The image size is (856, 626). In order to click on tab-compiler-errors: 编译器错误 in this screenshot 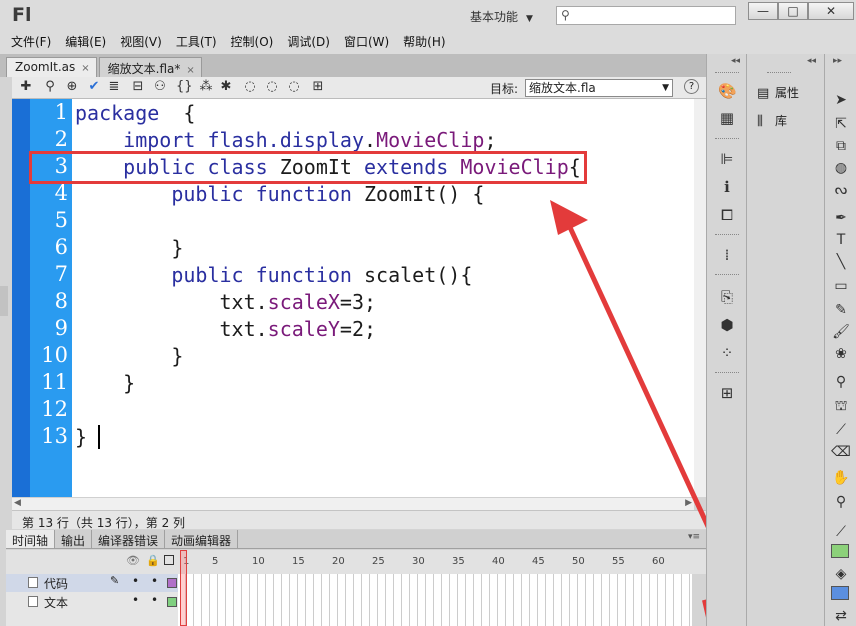, I will do `click(129, 539)`.